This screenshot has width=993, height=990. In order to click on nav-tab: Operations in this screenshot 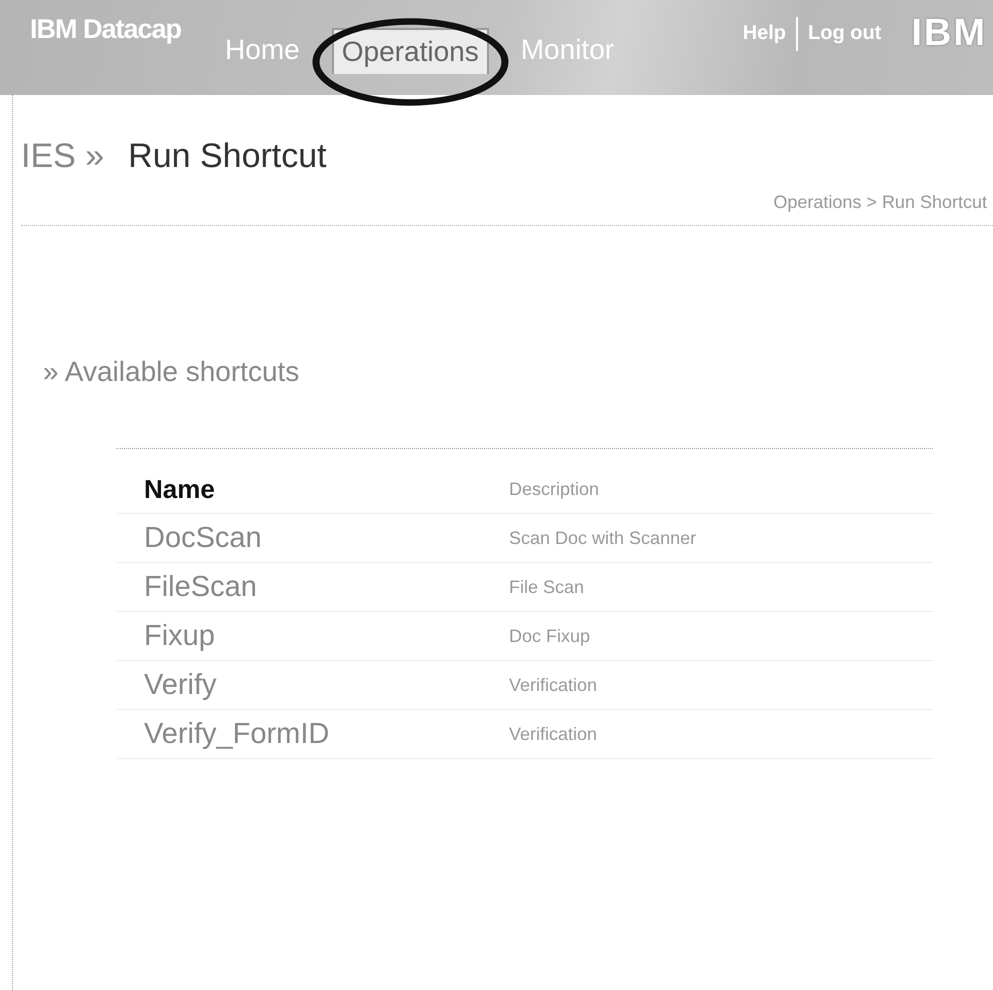, I will do `click(410, 51)`.